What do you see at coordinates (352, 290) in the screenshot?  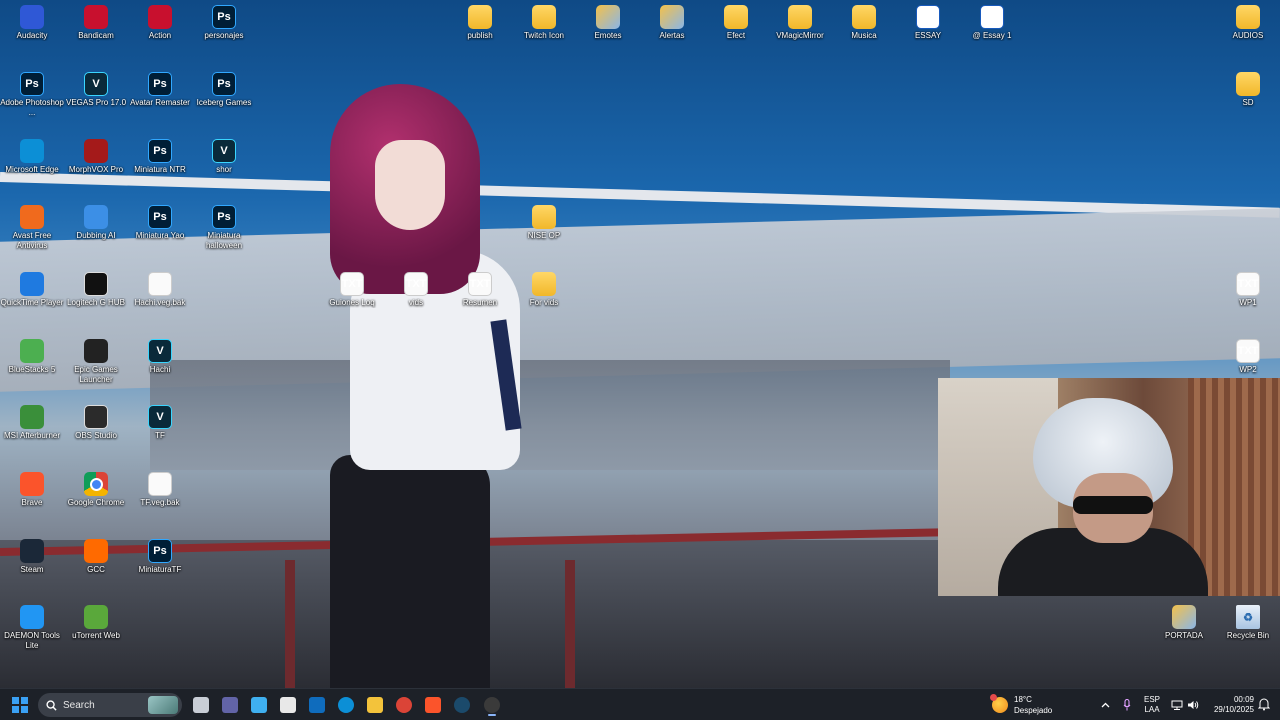 I see `desktop-icon-guiones-loq: TXT Guiones Loq` at bounding box center [352, 290].